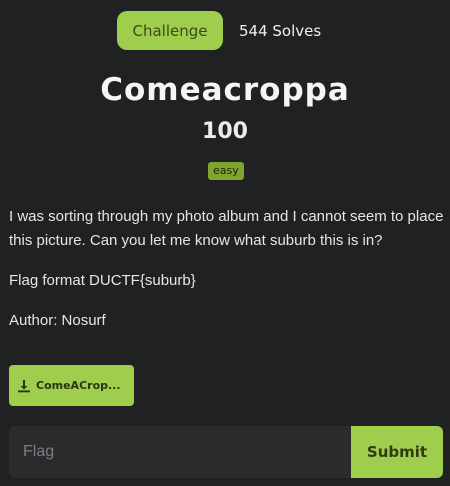  Describe the element at coordinates (225, 90) in the screenshot. I see `challenge-title: Comeacroppa` at that location.